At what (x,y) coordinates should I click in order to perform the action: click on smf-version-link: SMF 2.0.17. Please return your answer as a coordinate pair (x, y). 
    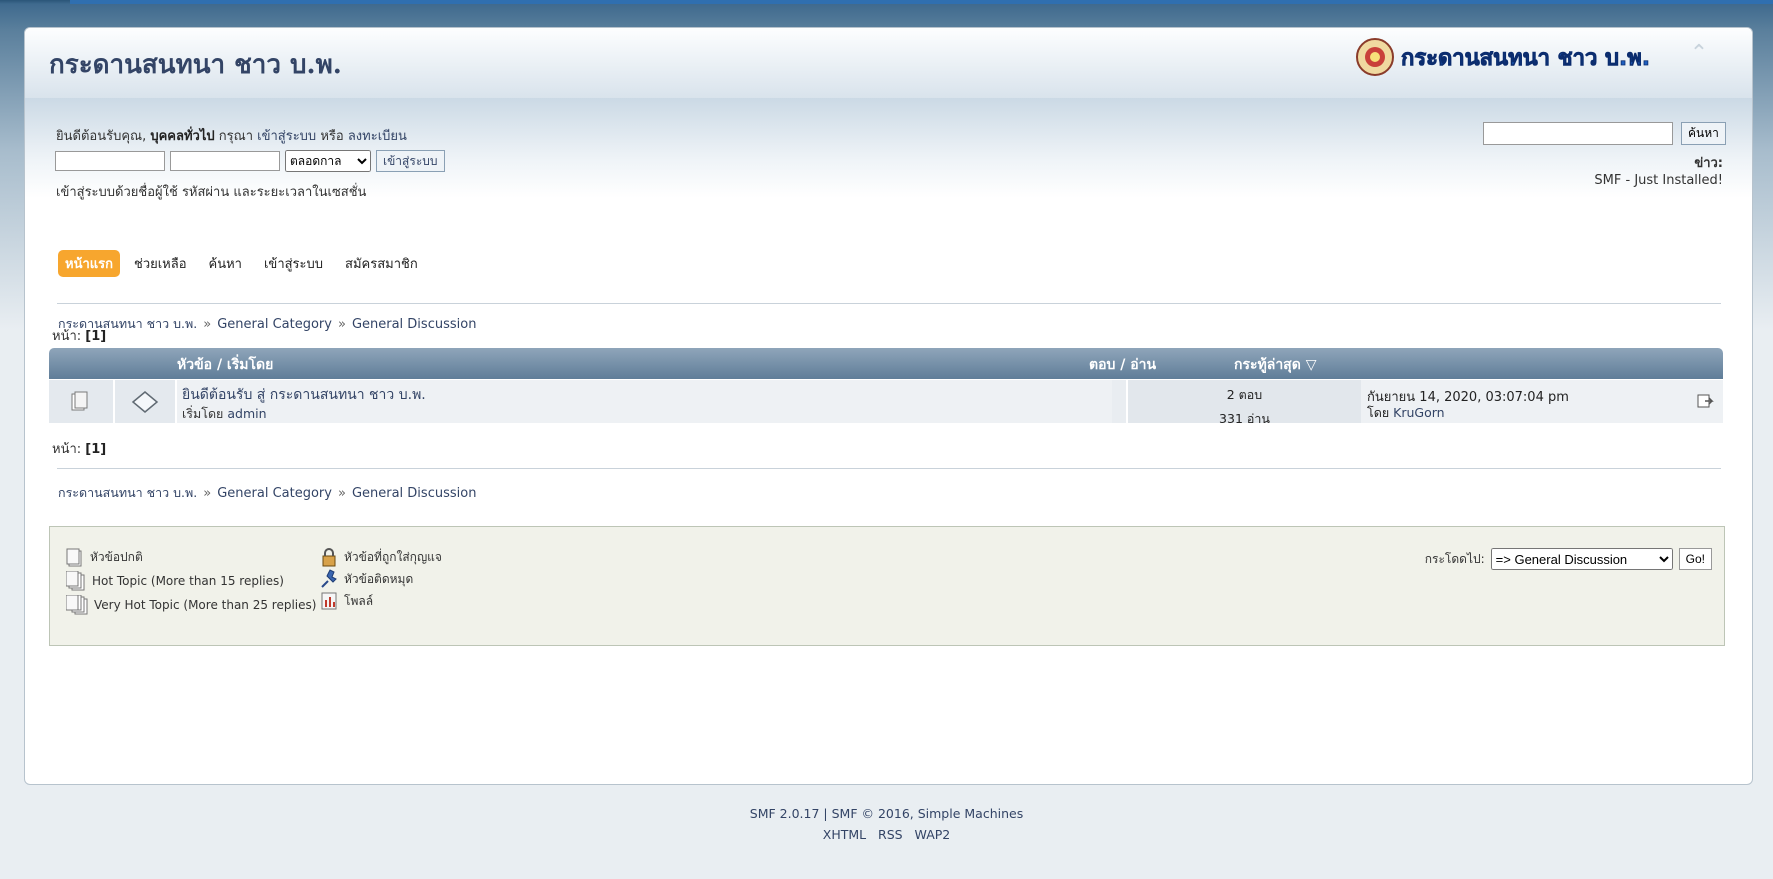
    Looking at the image, I should click on (785, 813).